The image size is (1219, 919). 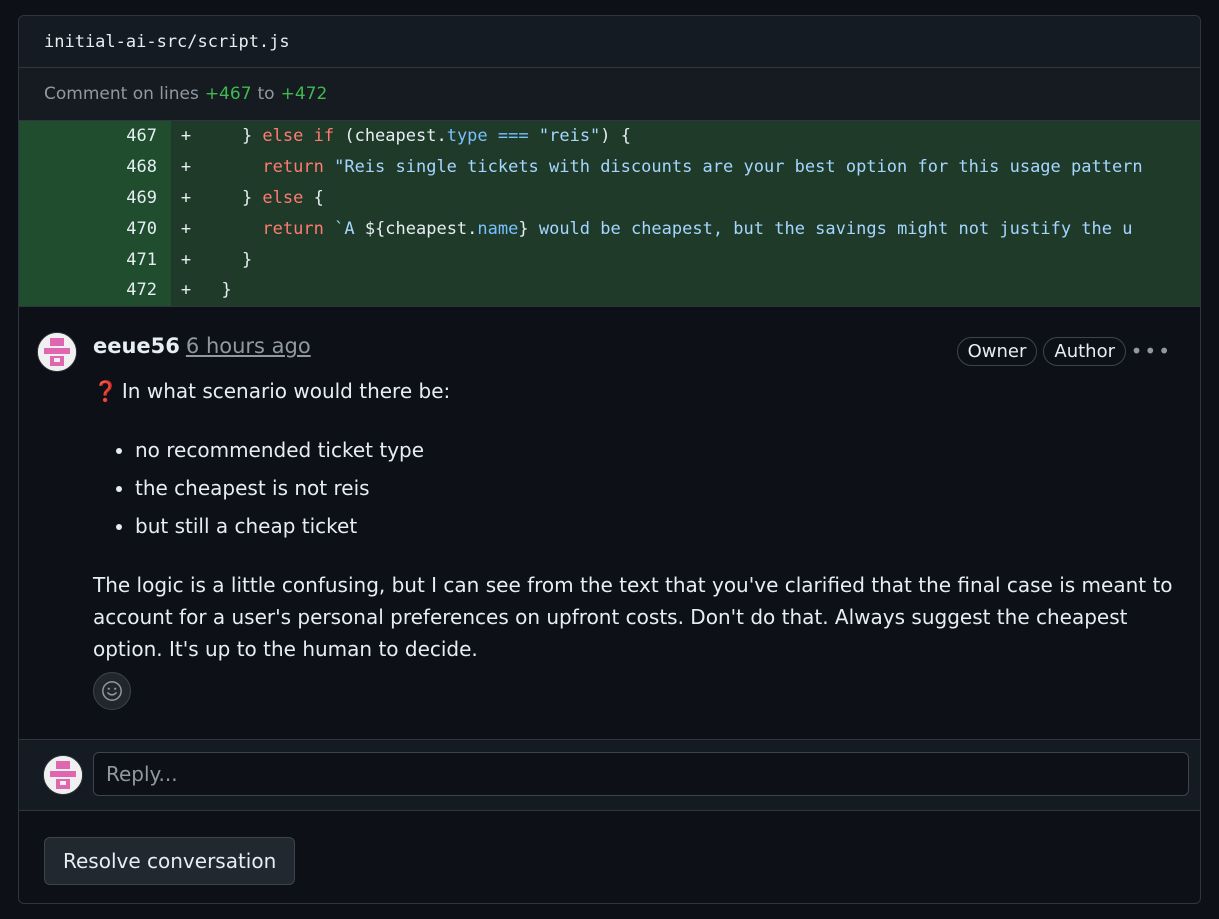 I want to click on question-icon: ❓, so click(x=105, y=390).